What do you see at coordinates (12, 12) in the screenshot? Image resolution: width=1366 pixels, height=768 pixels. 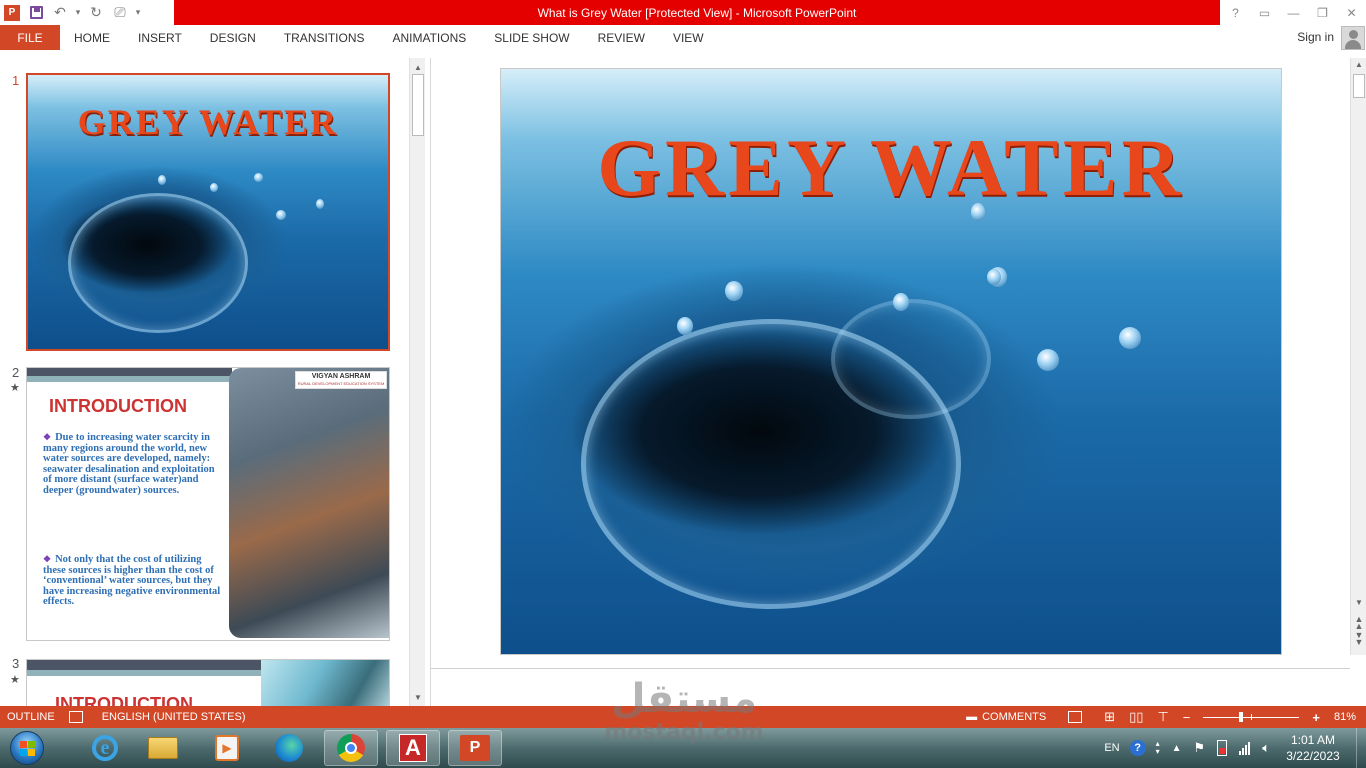 I see `powerpoint-app-icon: P` at bounding box center [12, 12].